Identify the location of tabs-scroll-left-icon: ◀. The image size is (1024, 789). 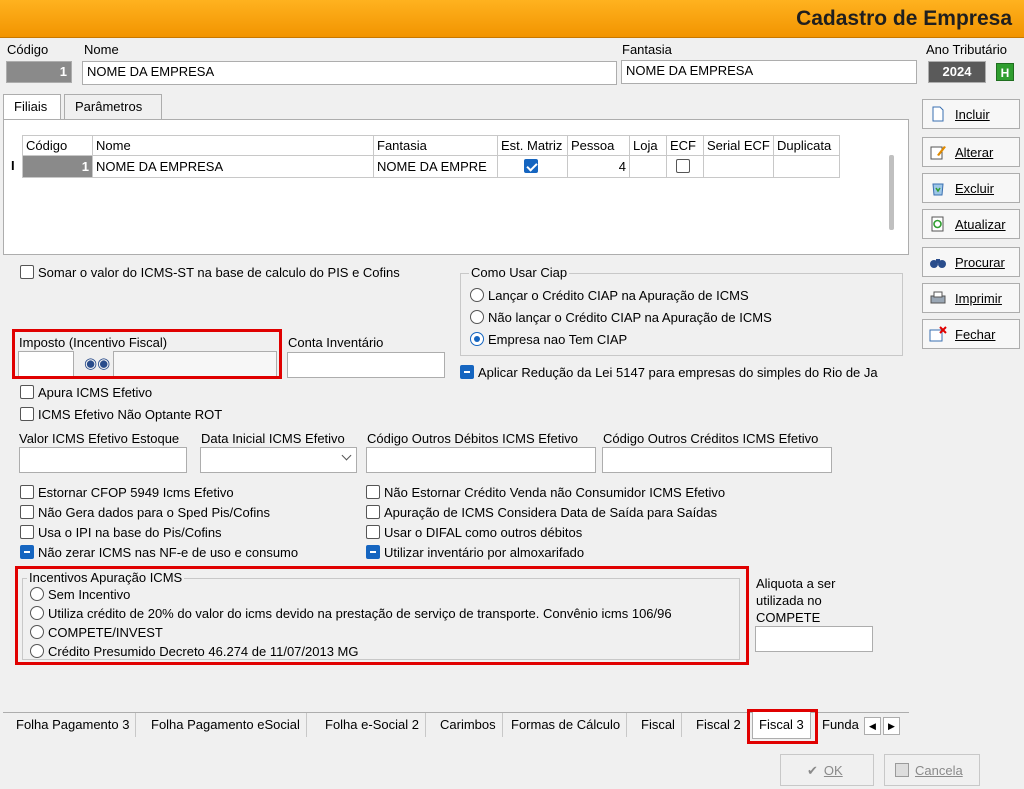
(872, 726).